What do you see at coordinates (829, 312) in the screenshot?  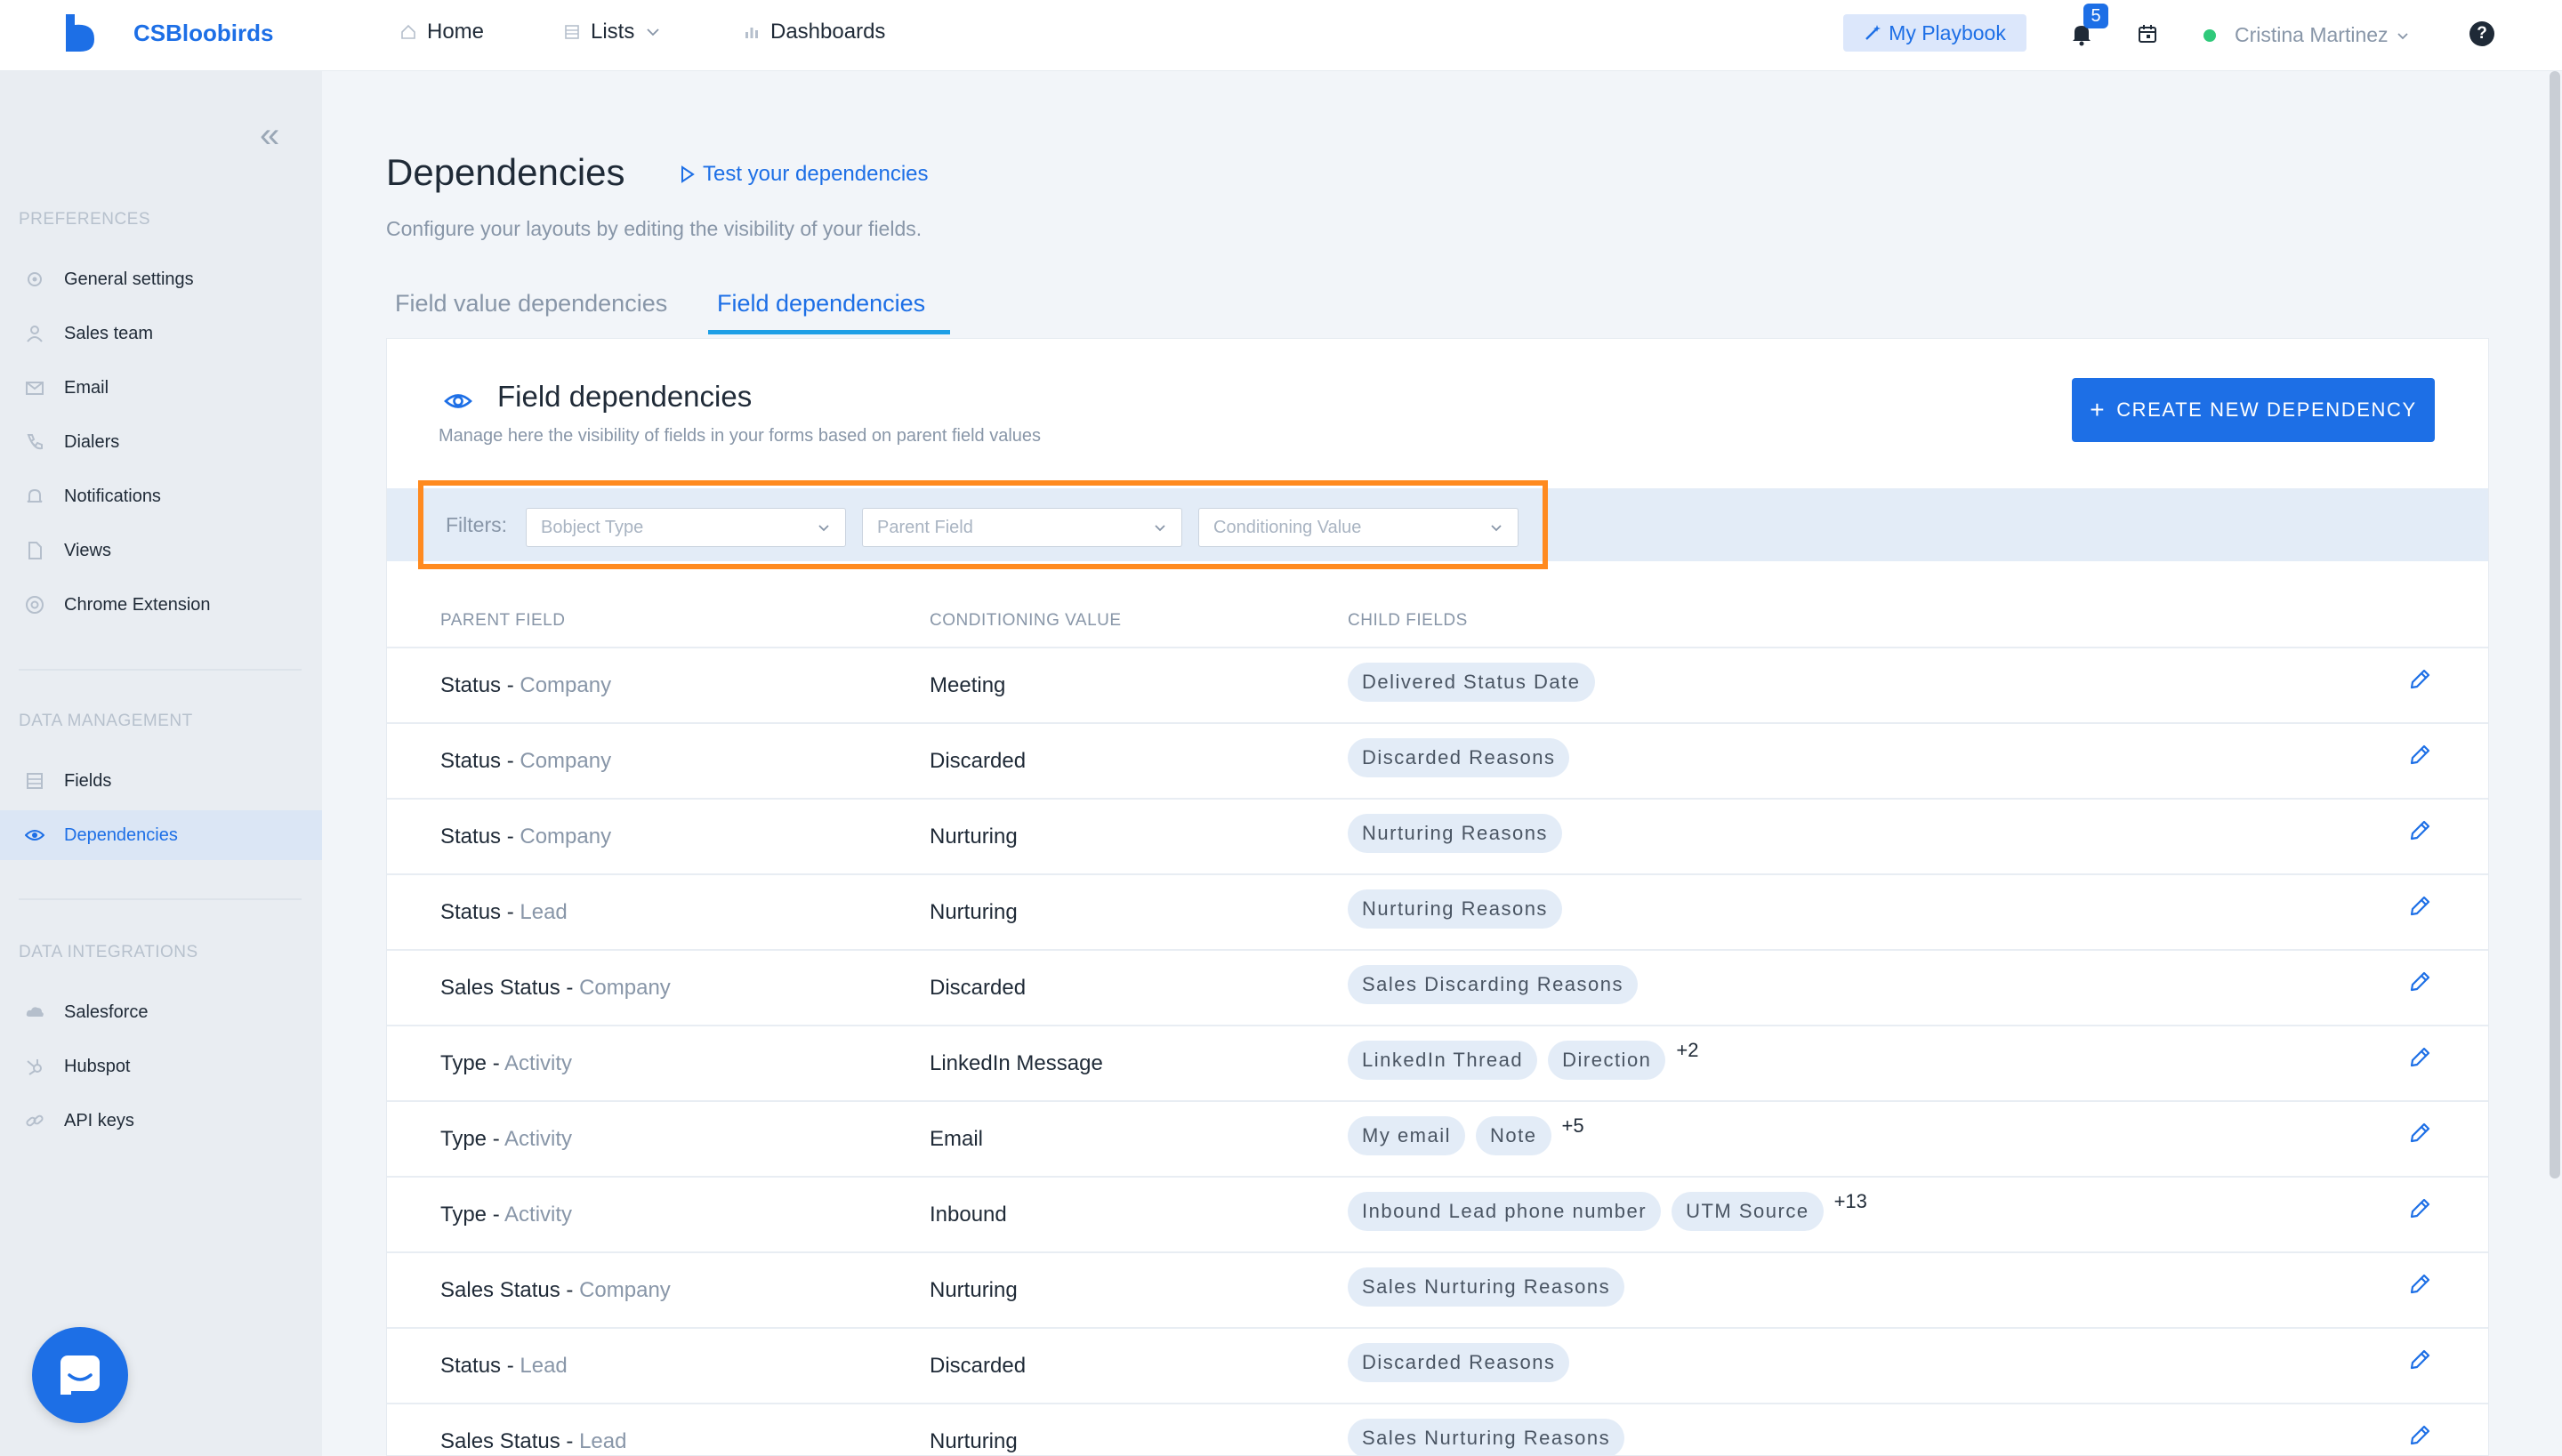 I see `tab-field-dependencies: Field dependencies` at bounding box center [829, 312].